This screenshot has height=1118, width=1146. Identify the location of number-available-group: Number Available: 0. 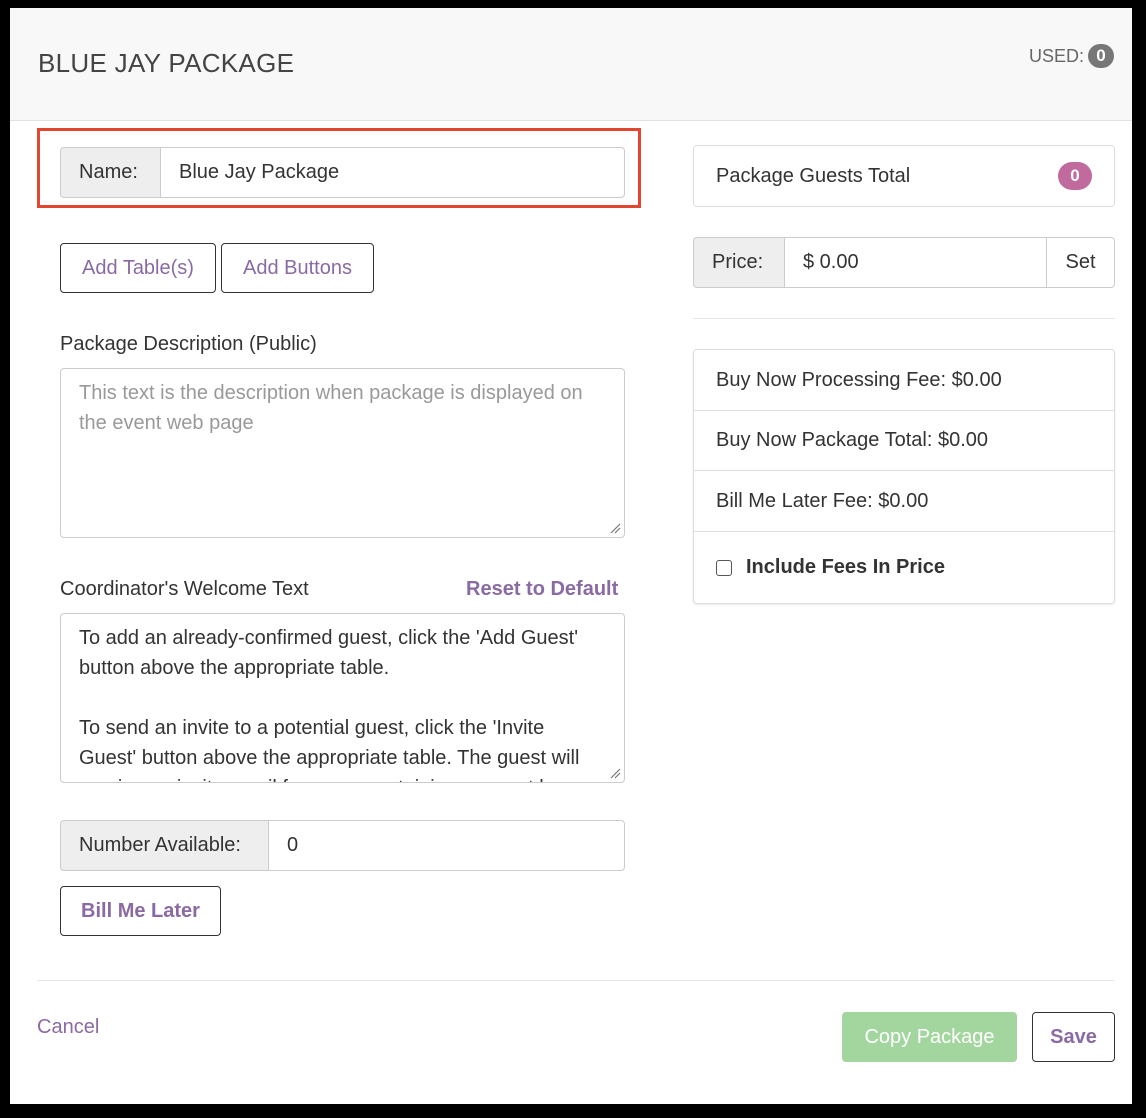
(342, 845).